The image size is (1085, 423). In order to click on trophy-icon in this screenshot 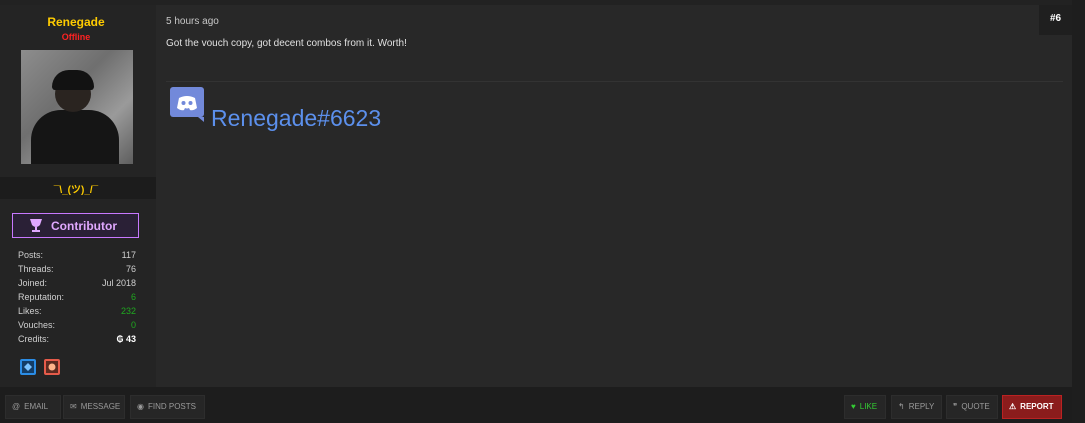, I will do `click(36, 225)`.